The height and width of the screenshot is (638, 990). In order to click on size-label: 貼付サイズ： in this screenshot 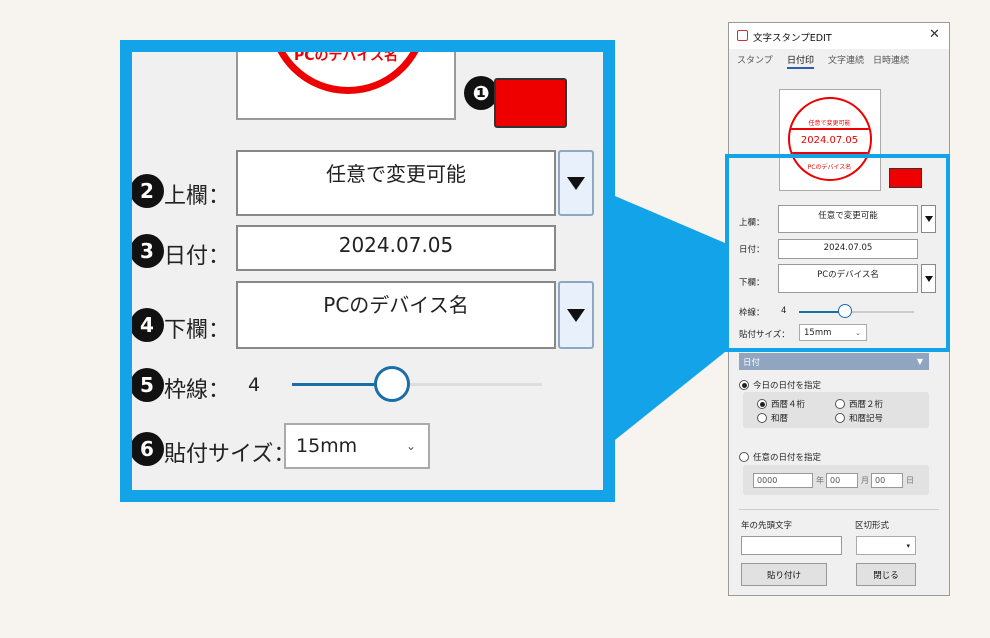, I will do `click(230, 454)`.